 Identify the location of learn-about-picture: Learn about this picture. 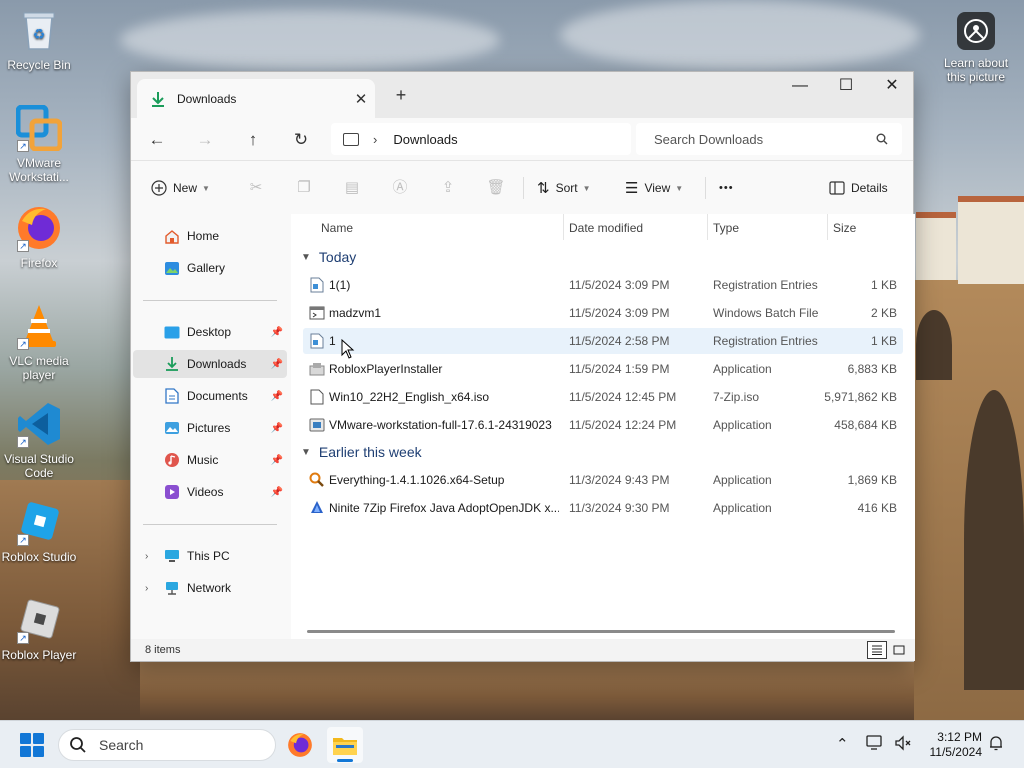
(976, 48).